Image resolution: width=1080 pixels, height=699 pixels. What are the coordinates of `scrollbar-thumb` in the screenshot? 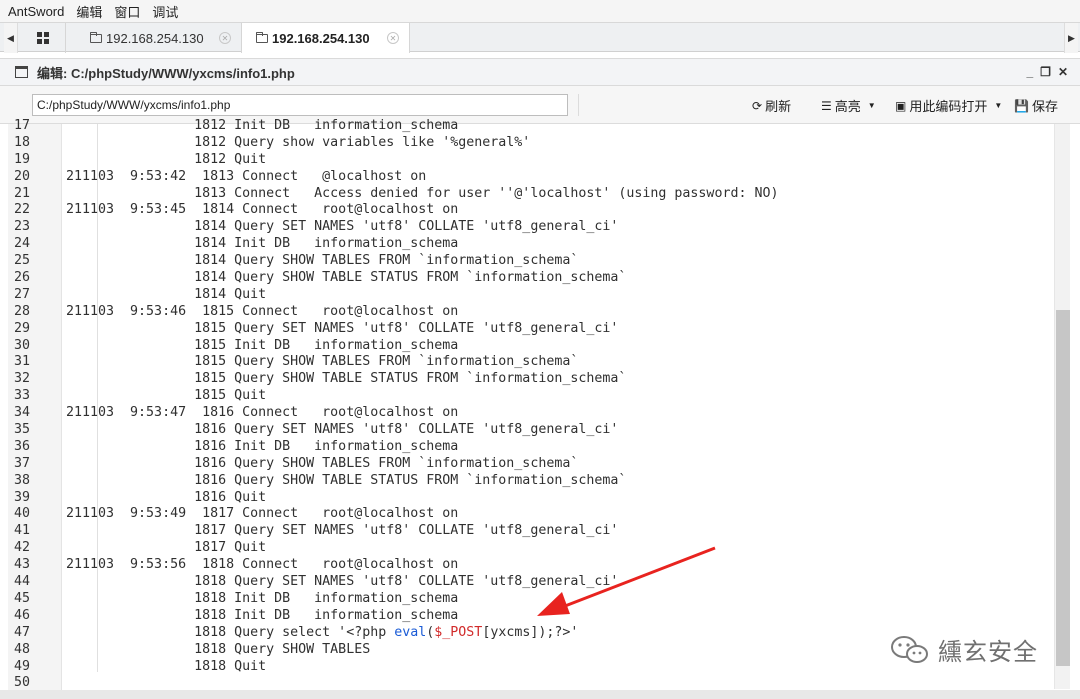 It's located at (1063, 488).